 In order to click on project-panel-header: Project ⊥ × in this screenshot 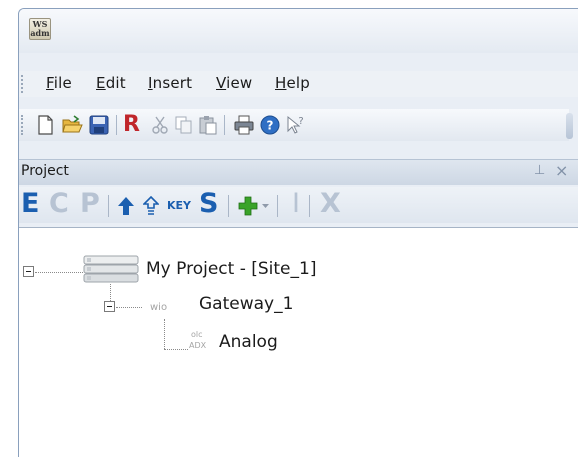, I will do `click(298, 172)`.